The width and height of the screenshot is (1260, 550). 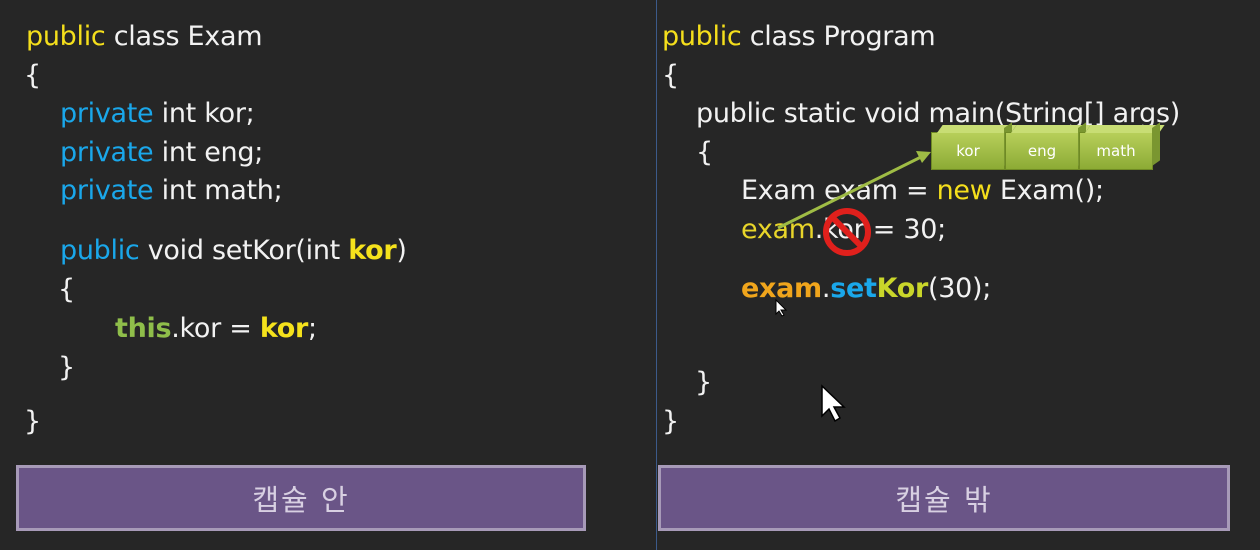 What do you see at coordinates (781, 307) in the screenshot?
I see `mouse-cursor-small-icon` at bounding box center [781, 307].